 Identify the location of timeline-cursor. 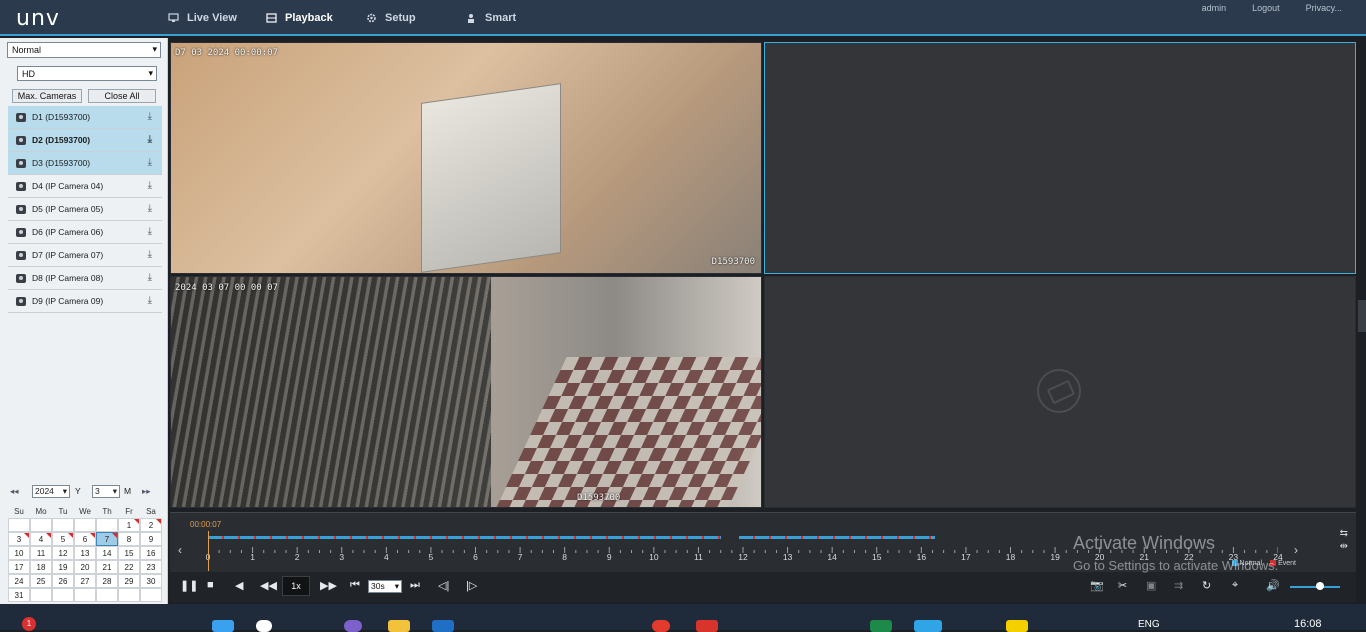
(208, 551).